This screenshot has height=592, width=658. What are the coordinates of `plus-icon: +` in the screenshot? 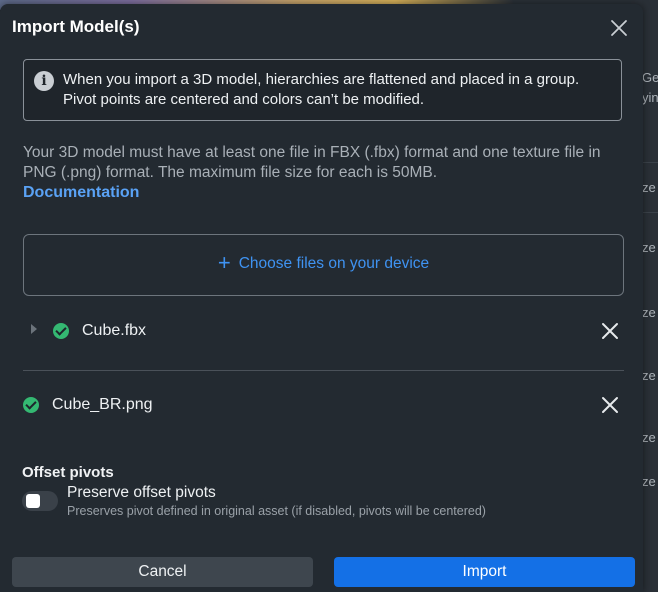 It's located at (224, 262).